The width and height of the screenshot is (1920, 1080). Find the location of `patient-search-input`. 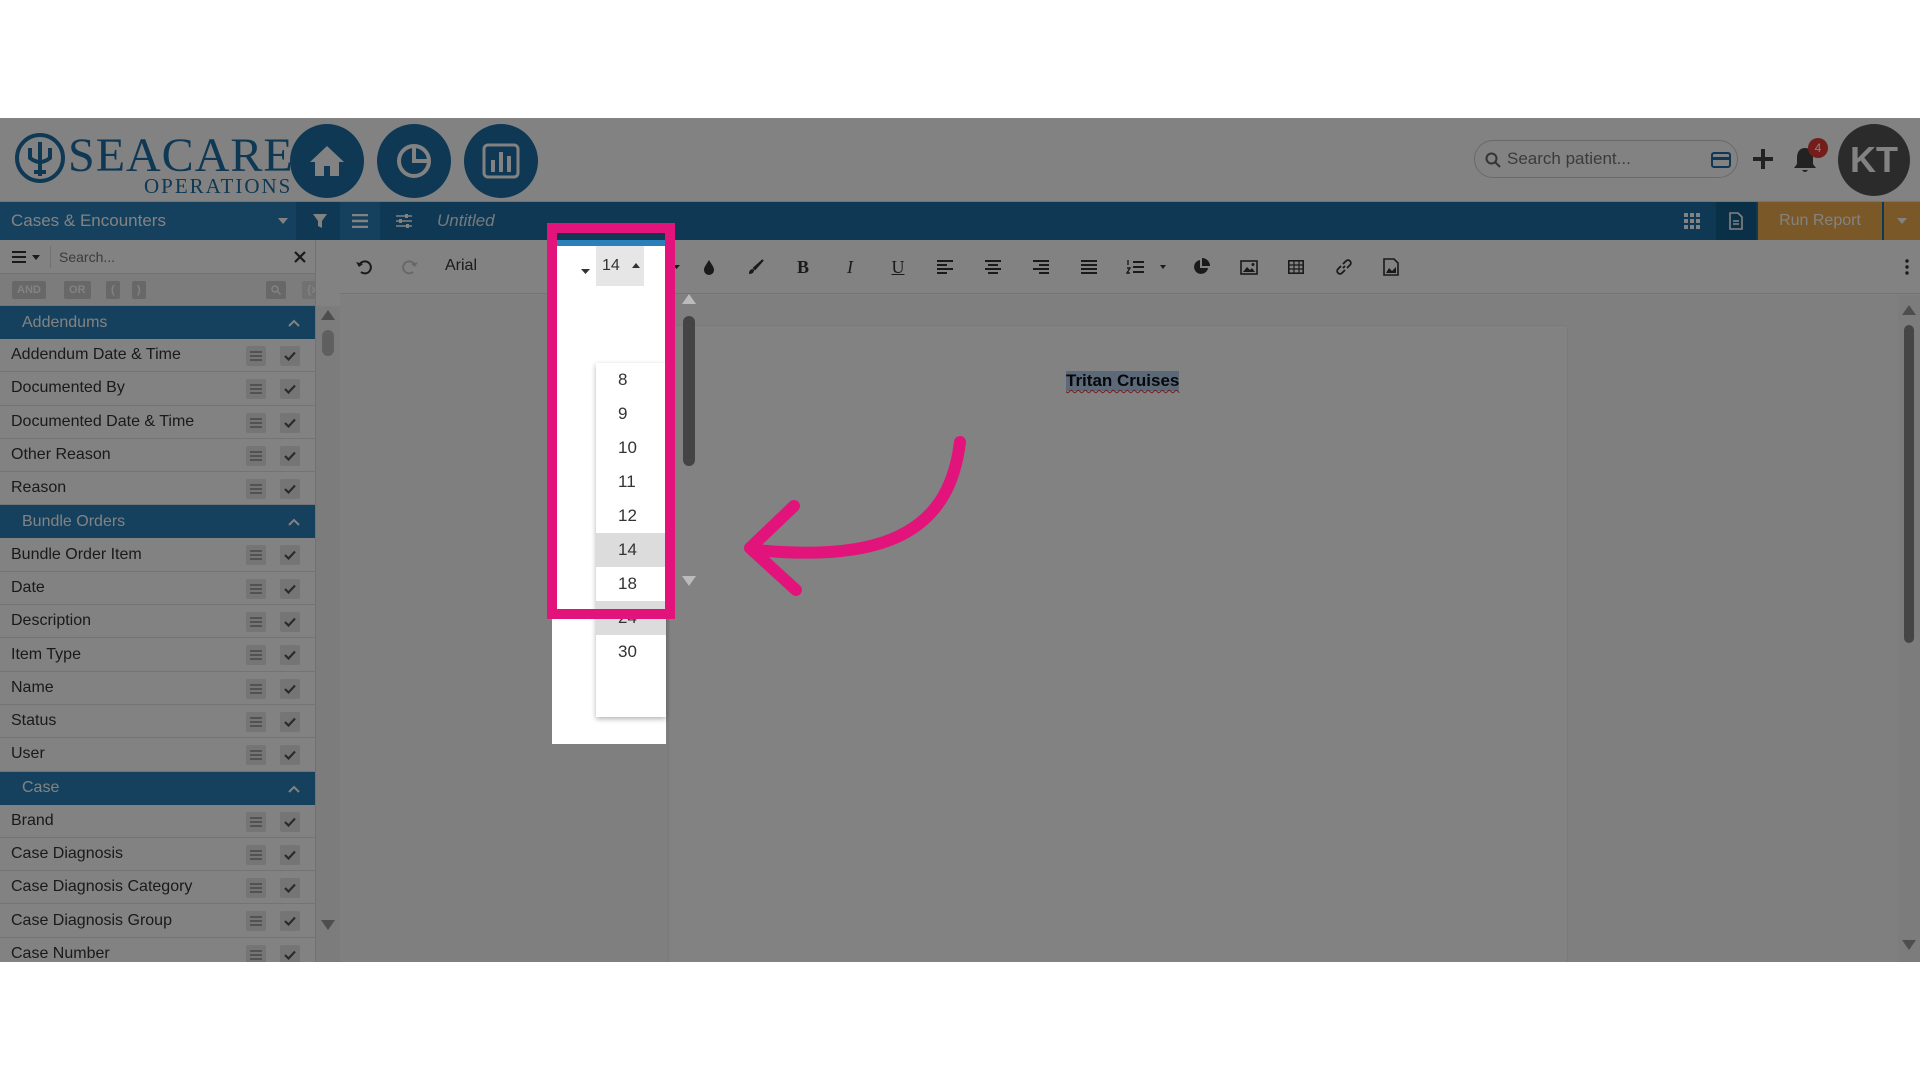

patient-search-input is located at coordinates (1602, 159).